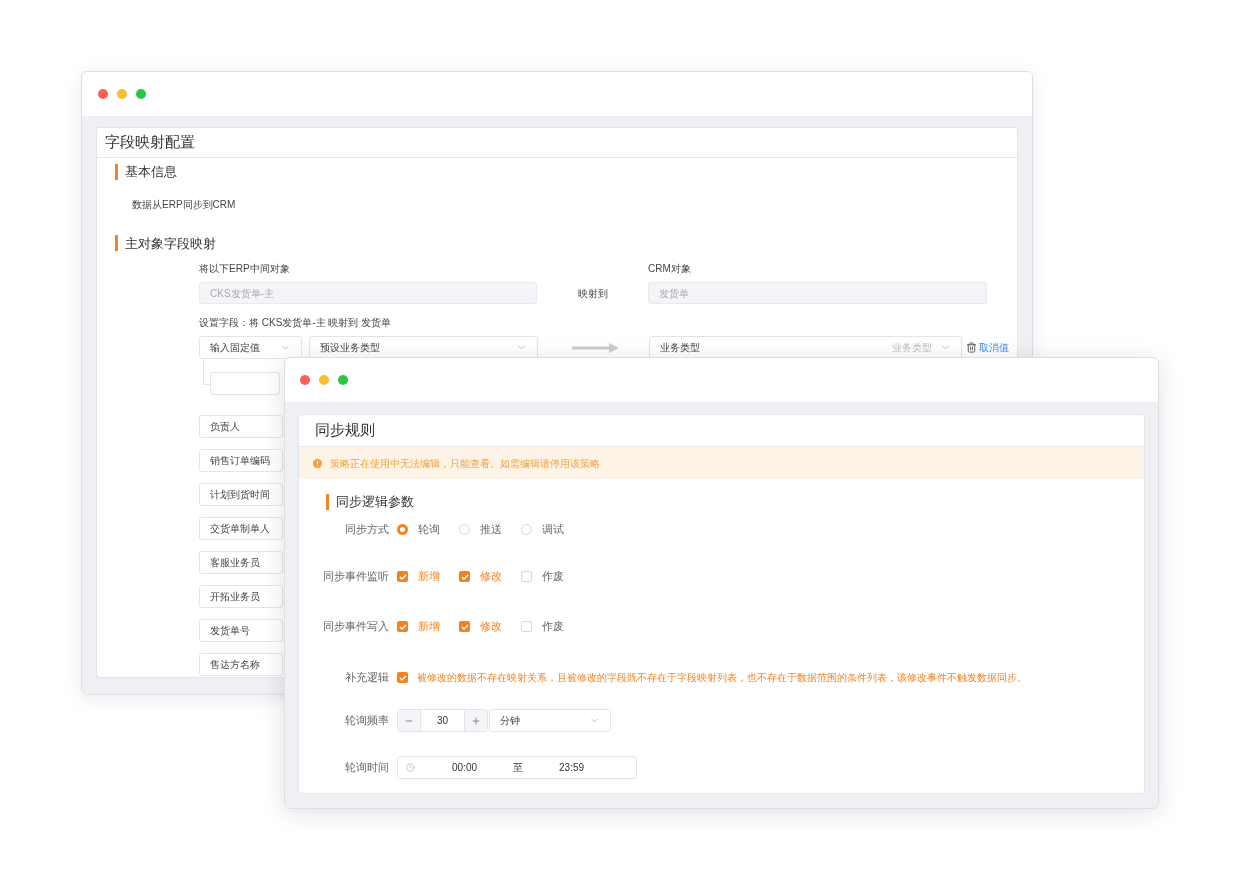 This screenshot has height=880, width=1240. I want to click on description-text: 数据从ERP同步到CRM, so click(184, 204).